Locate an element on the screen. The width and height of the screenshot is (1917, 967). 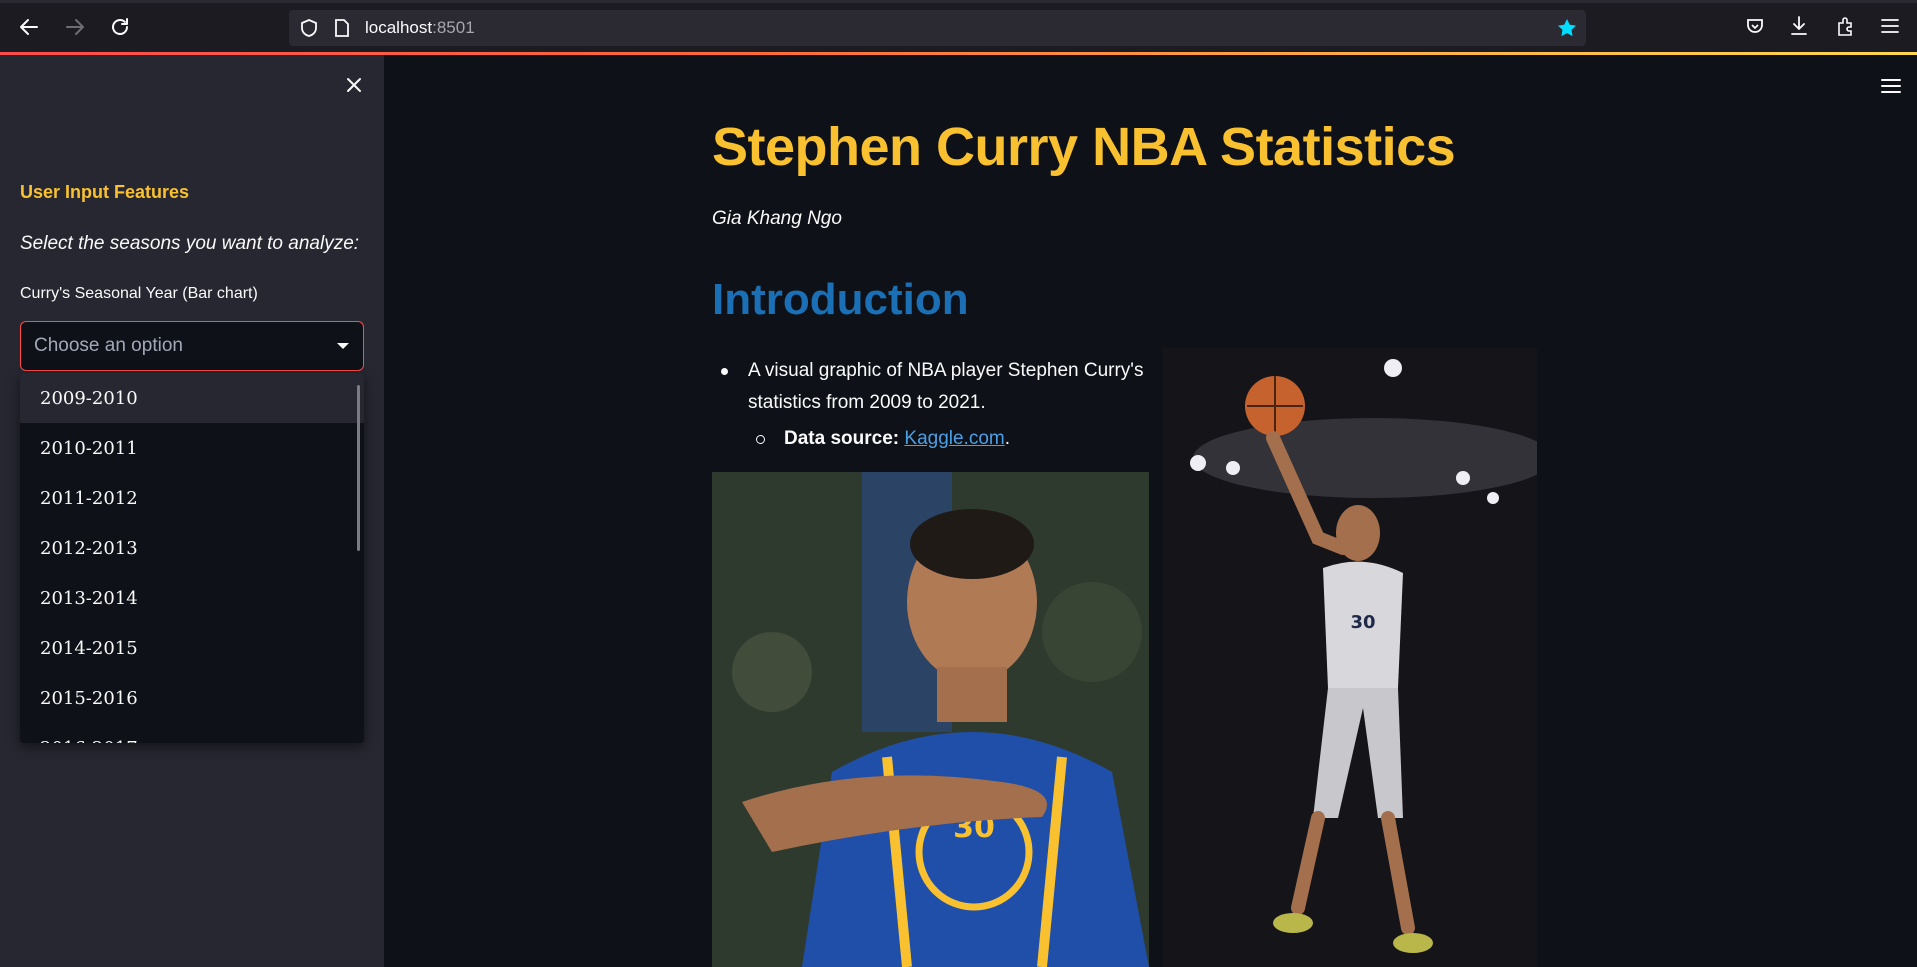
select-placeholder: Choose an option is located at coordinates (108, 345).